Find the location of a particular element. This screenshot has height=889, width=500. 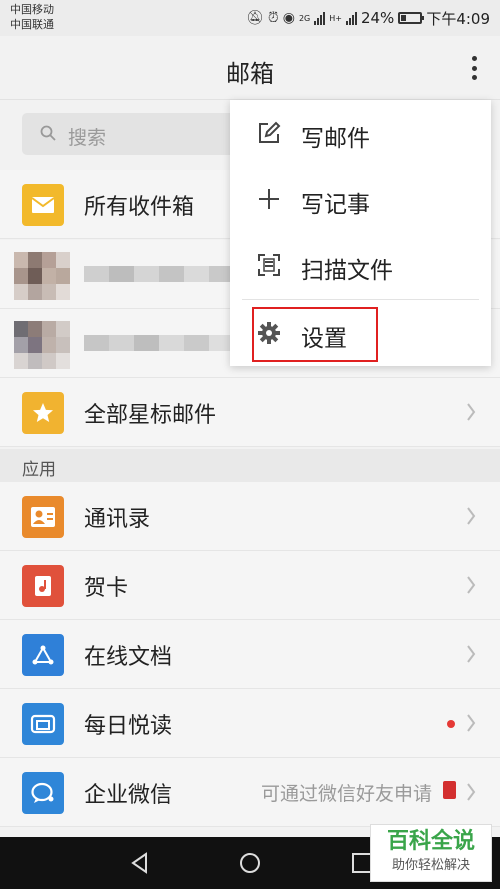

alarm-icon: ⏰︎ is located at coordinates (273, 18).